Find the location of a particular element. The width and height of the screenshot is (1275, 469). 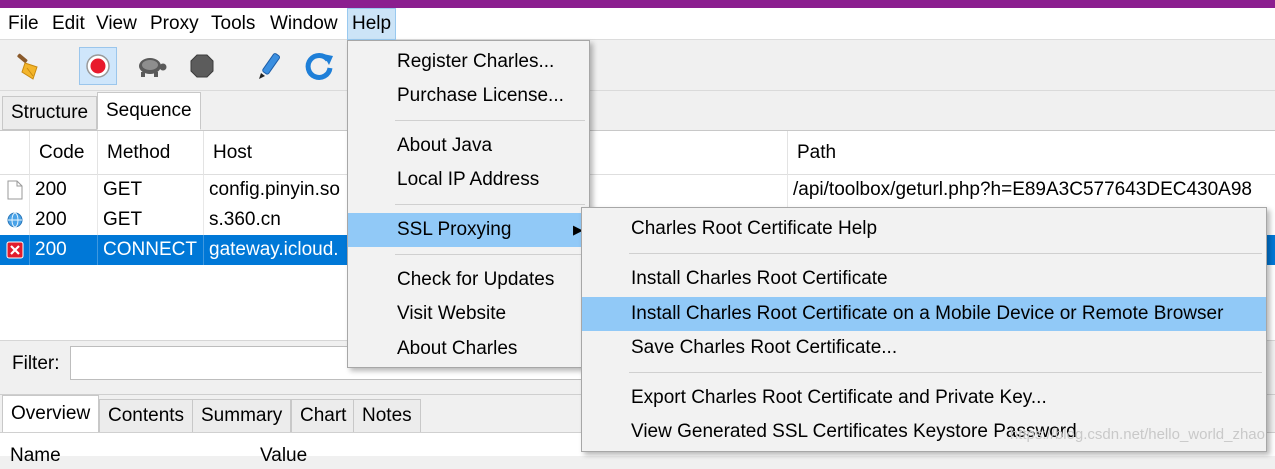

pen-icon is located at coordinates (270, 66).